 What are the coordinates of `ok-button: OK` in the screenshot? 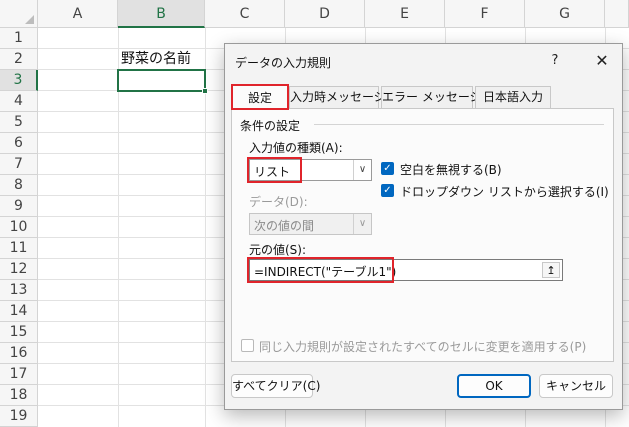 It's located at (494, 386).